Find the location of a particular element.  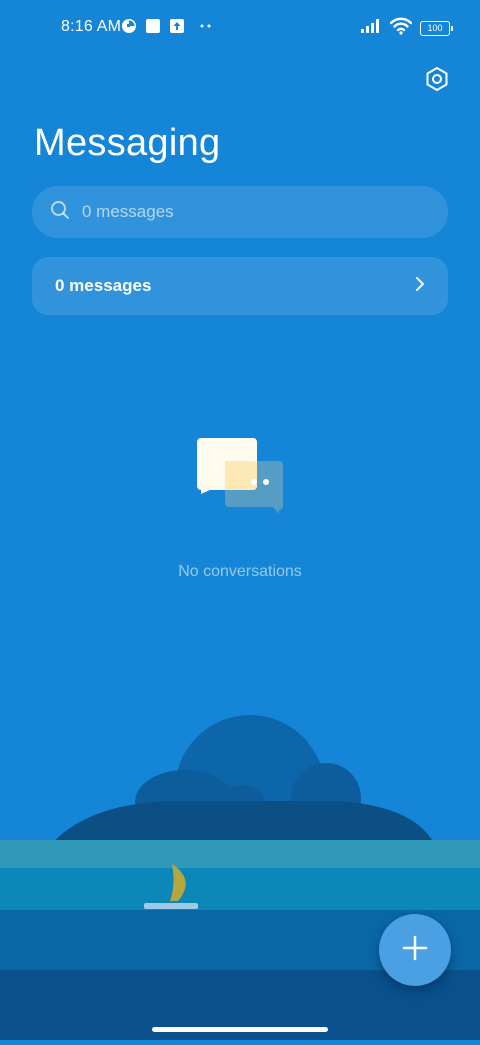

messages-card: 0 messages is located at coordinates (240, 286).